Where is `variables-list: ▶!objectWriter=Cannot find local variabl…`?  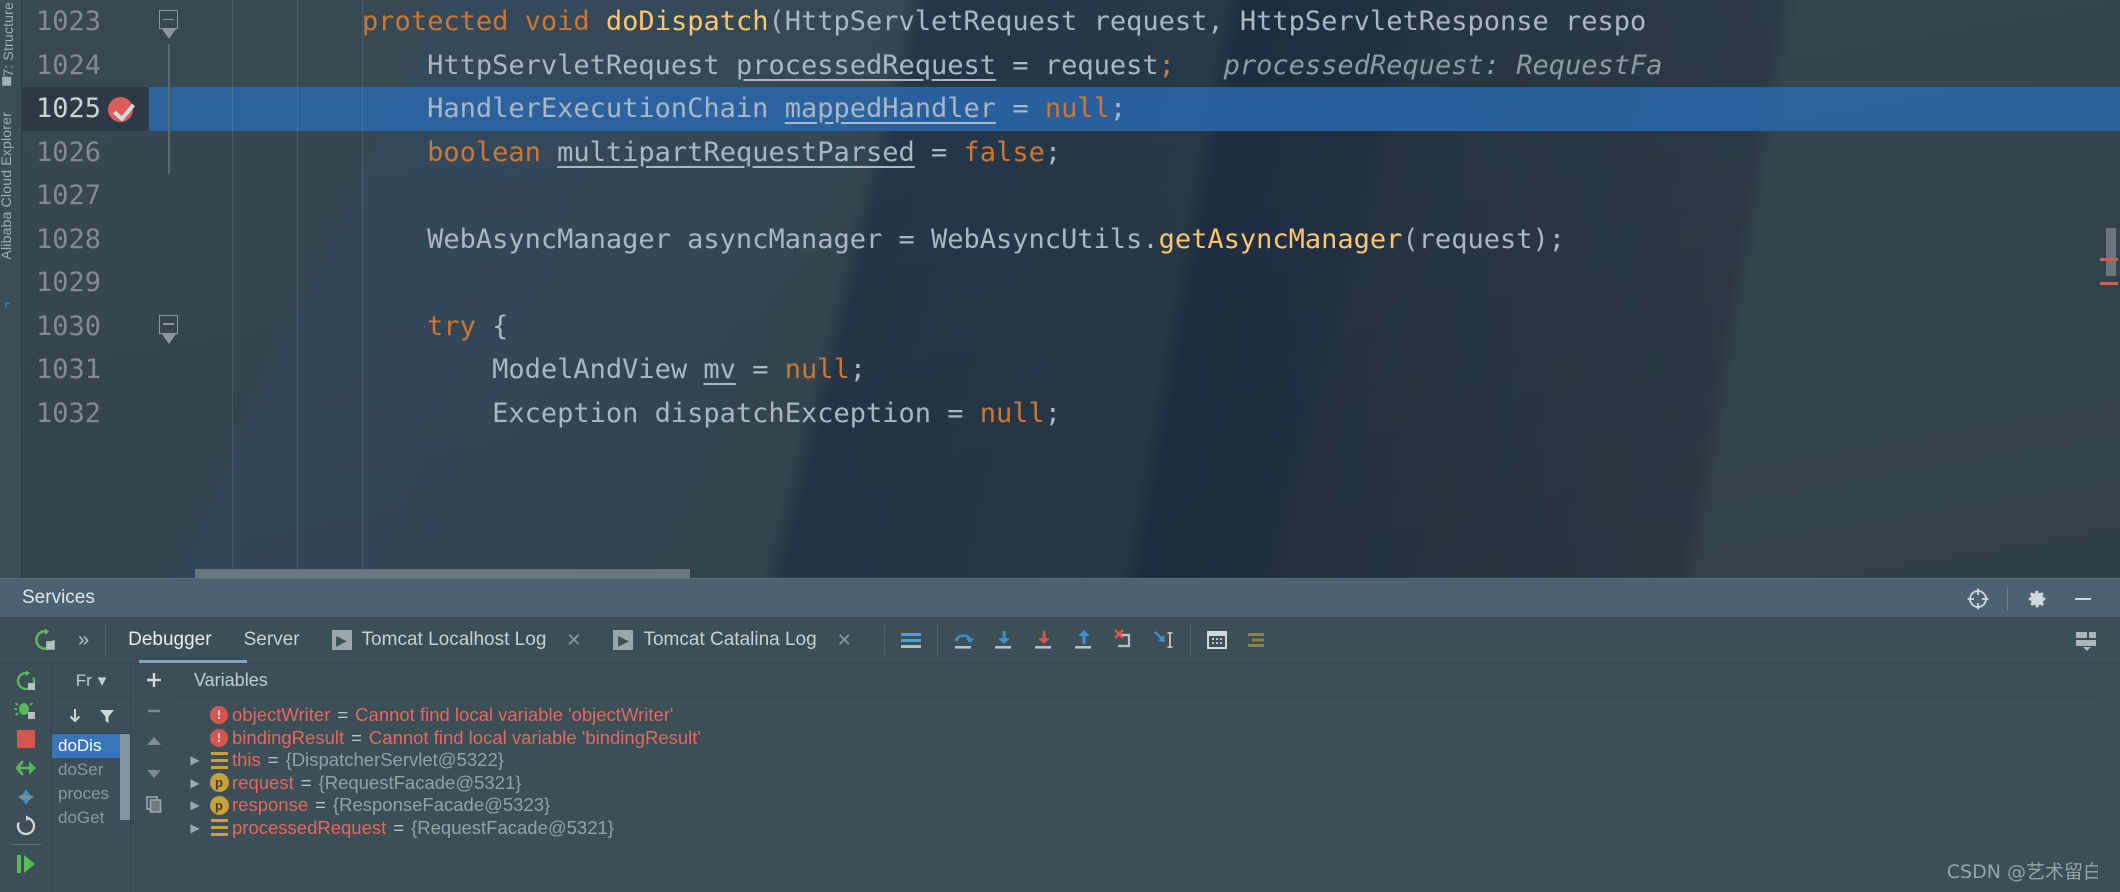
variables-list: ▶!objectWriter=Cannot find local variabl… is located at coordinates (1148, 768).